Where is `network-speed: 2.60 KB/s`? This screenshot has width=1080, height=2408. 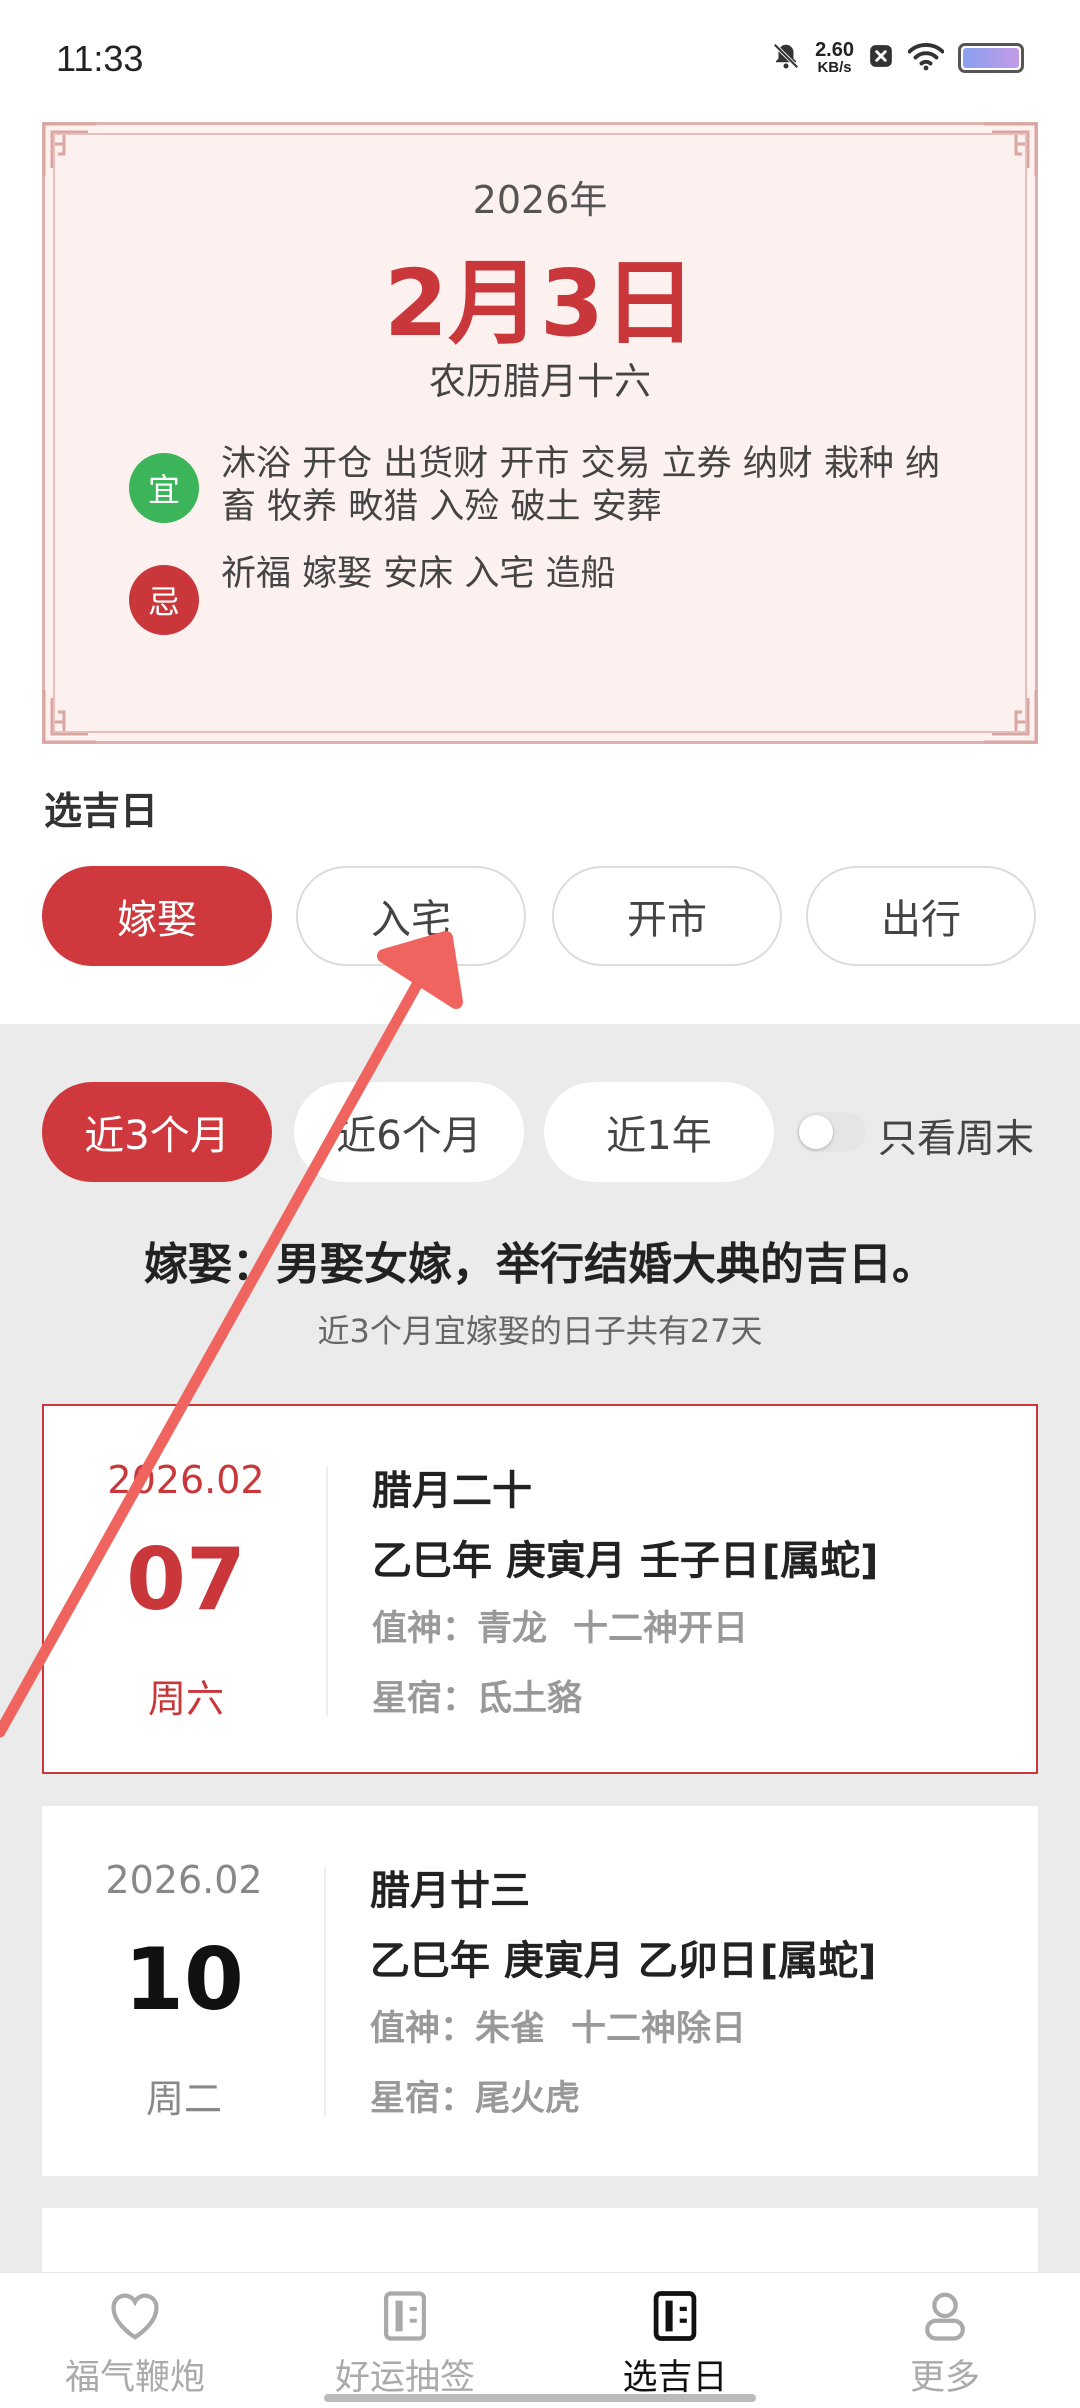 network-speed: 2.60 KB/s is located at coordinates (834, 57).